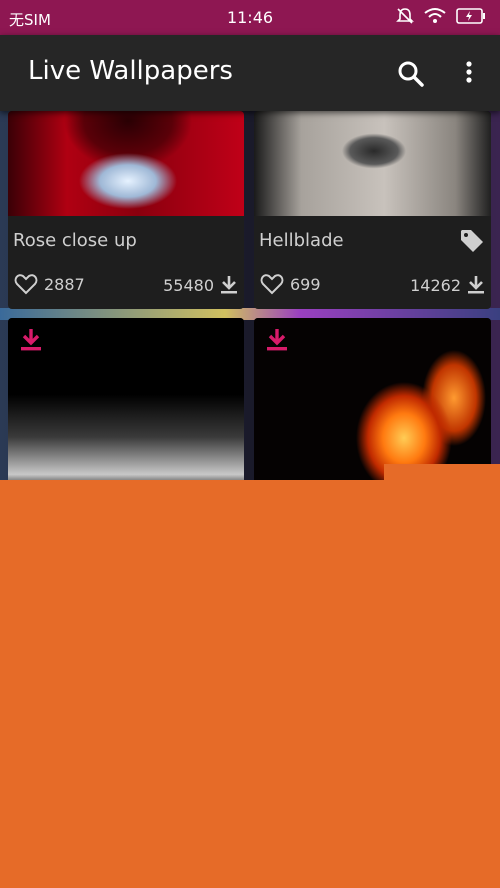 This screenshot has height=888, width=500. I want to click on bell-mute-icon, so click(405, 18).